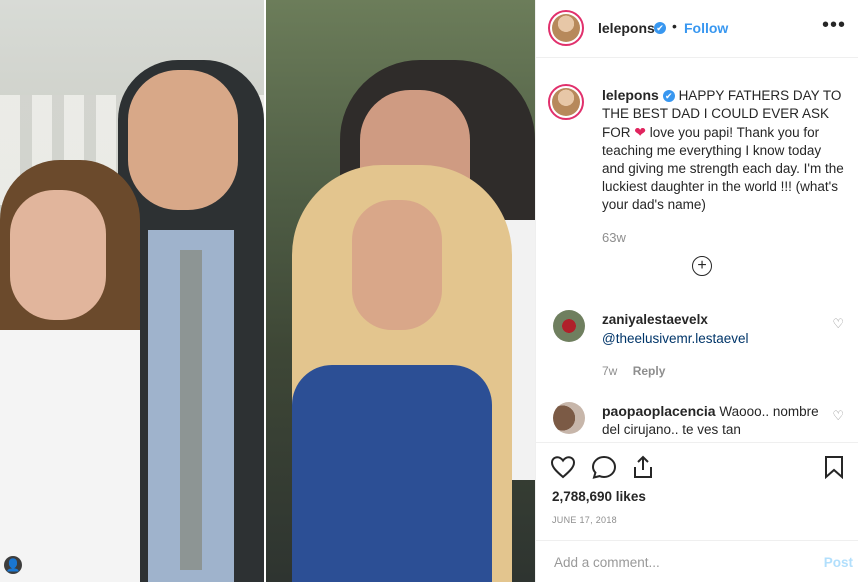 The width and height of the screenshot is (858, 583). Describe the element at coordinates (392, 473) in the screenshot. I see `photo-woman-right-dress` at that location.